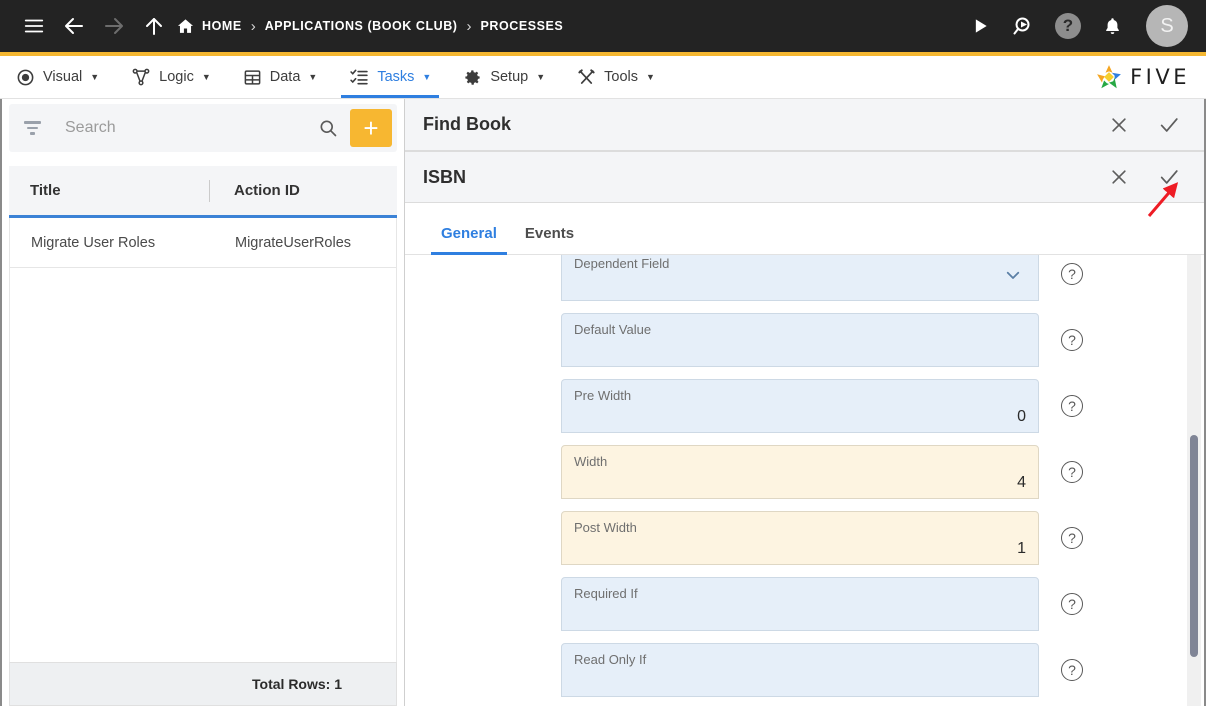 The width and height of the screenshot is (1206, 706). What do you see at coordinates (63, 77) in the screenshot?
I see `menu-item-label: Visual` at bounding box center [63, 77].